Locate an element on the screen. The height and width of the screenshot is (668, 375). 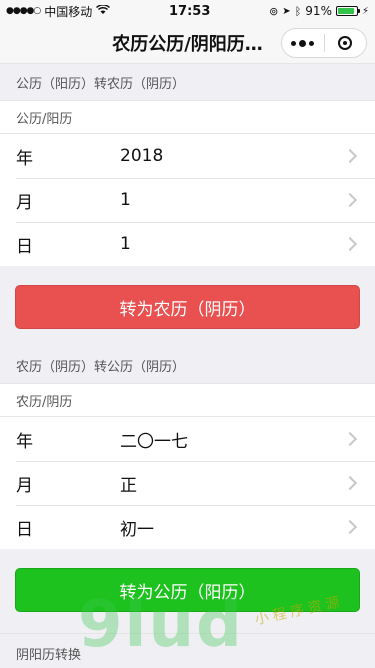
wifi-icon is located at coordinates (103, 11).